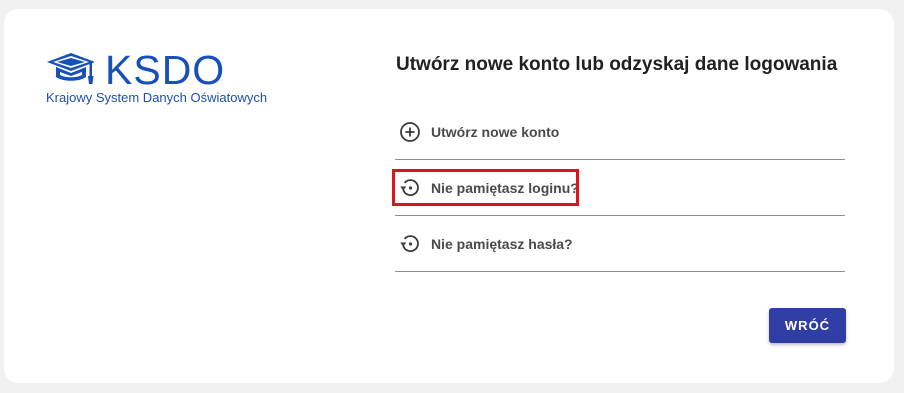 Image resolution: width=904 pixels, height=393 pixels. I want to click on brand-row: KSDO, so click(156, 70).